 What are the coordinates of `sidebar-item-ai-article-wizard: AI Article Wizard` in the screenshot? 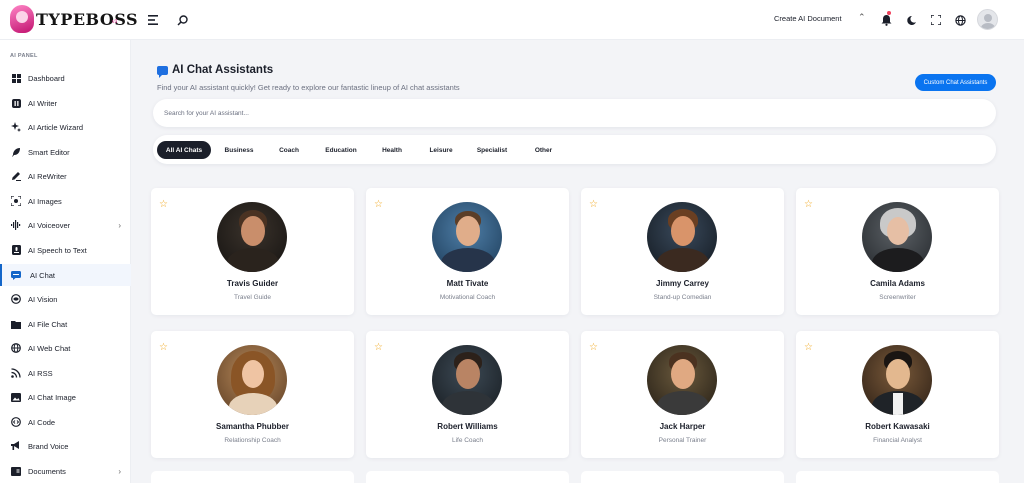 It's located at (65, 127).